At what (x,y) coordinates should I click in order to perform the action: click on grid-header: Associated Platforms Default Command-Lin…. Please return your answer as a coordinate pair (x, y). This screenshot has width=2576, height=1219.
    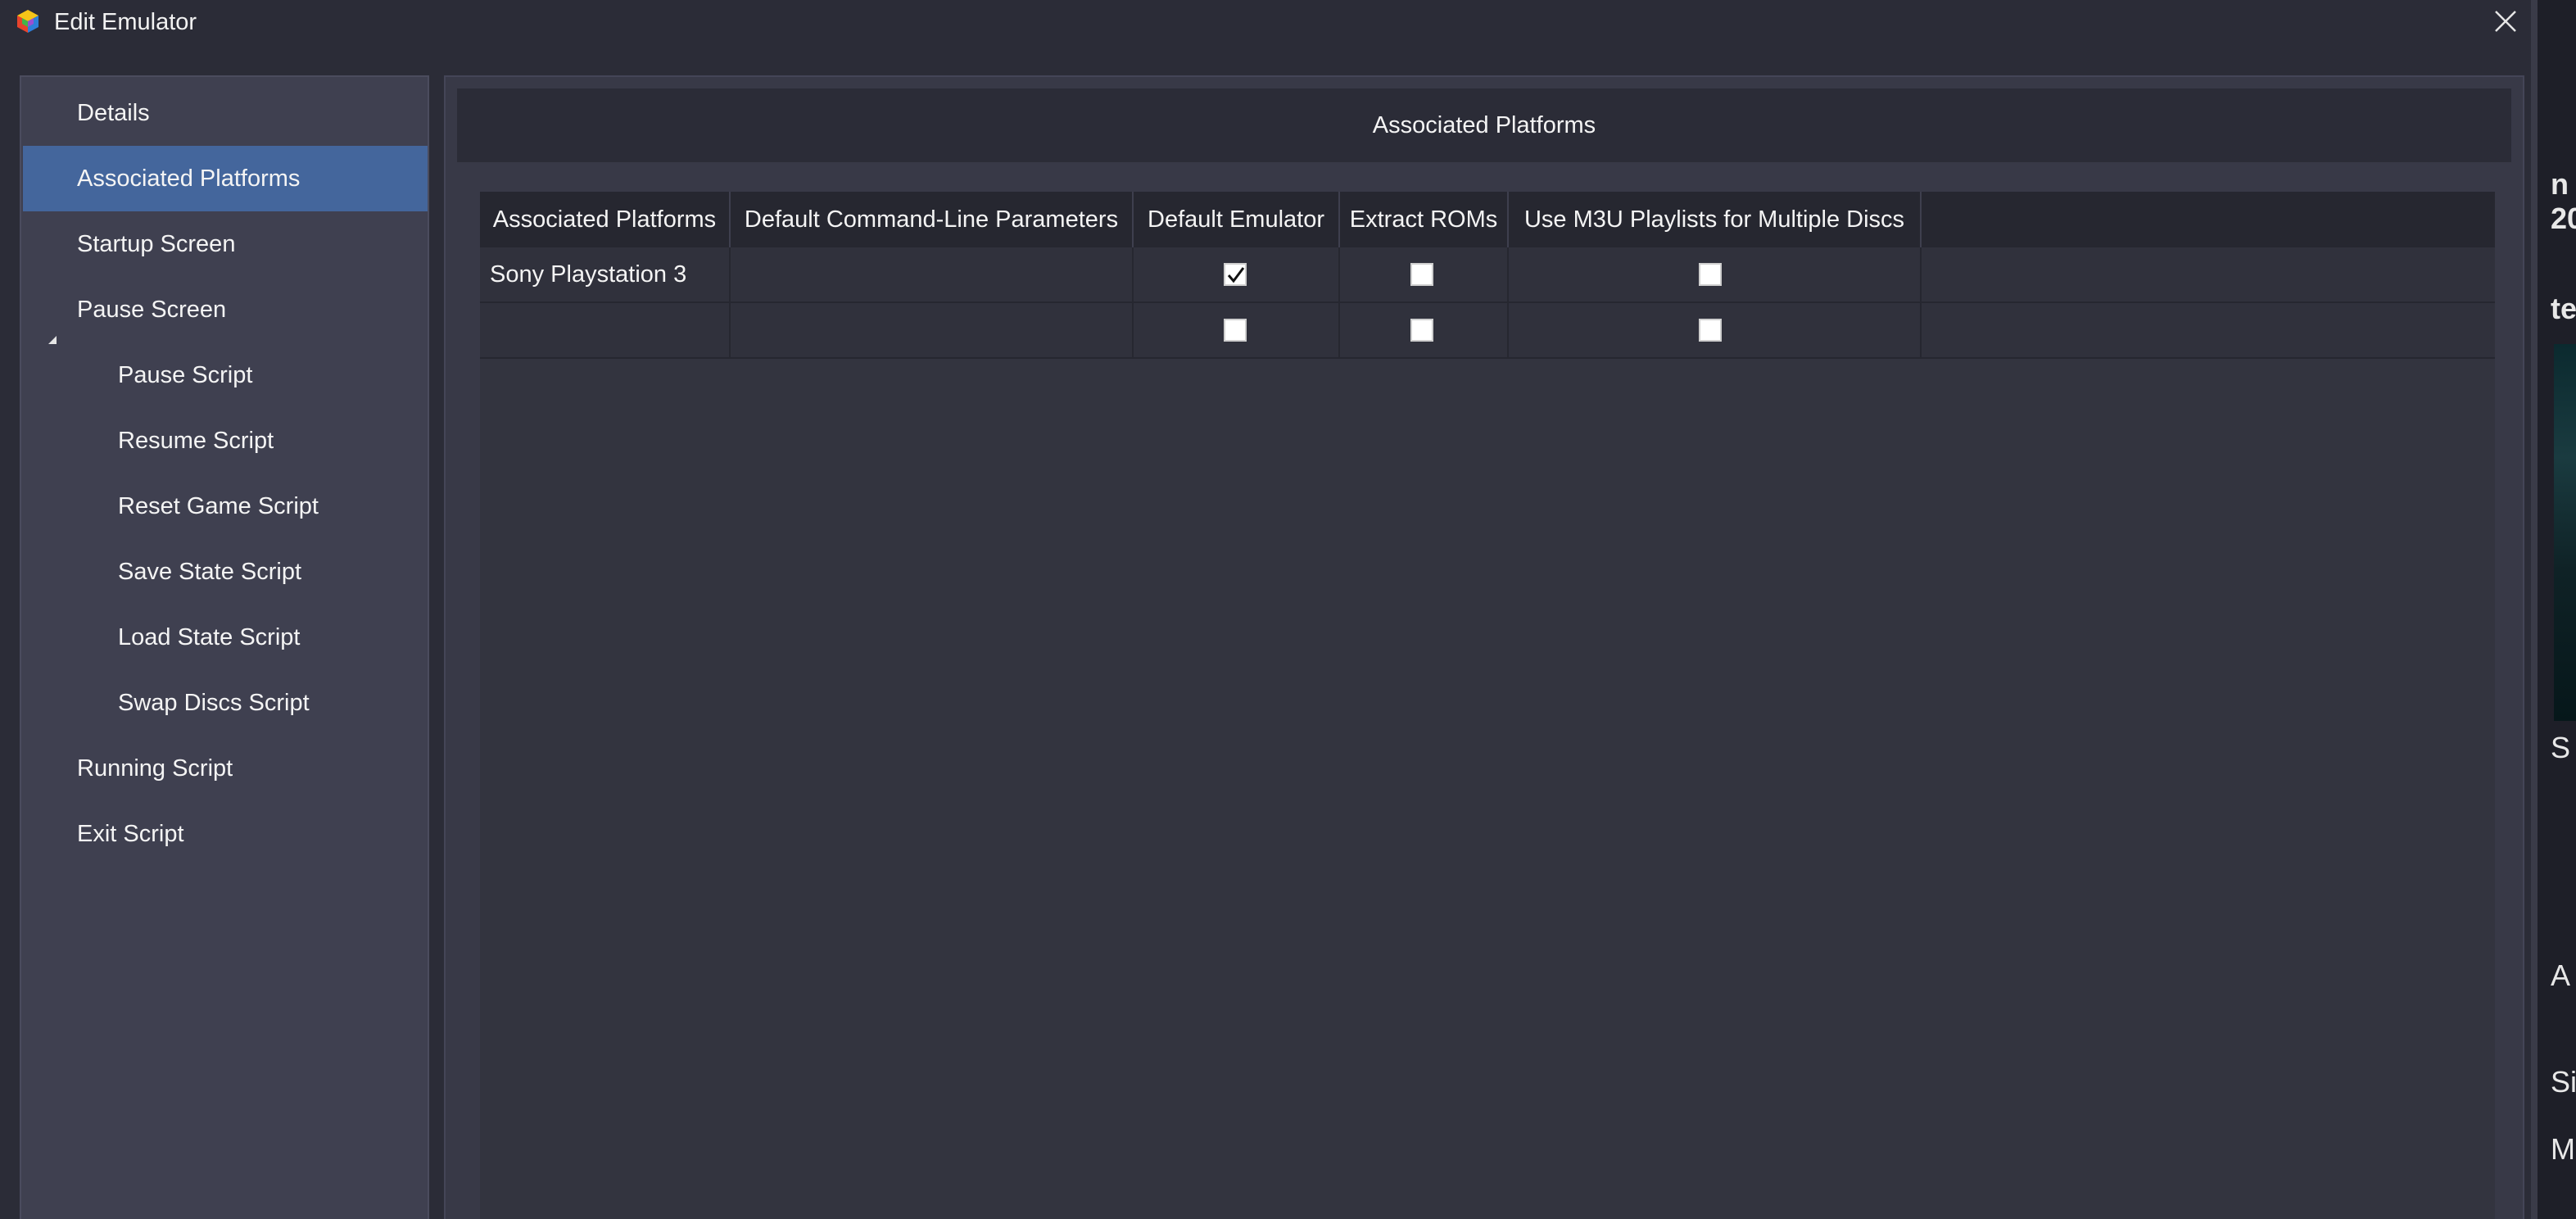
    Looking at the image, I should click on (1487, 219).